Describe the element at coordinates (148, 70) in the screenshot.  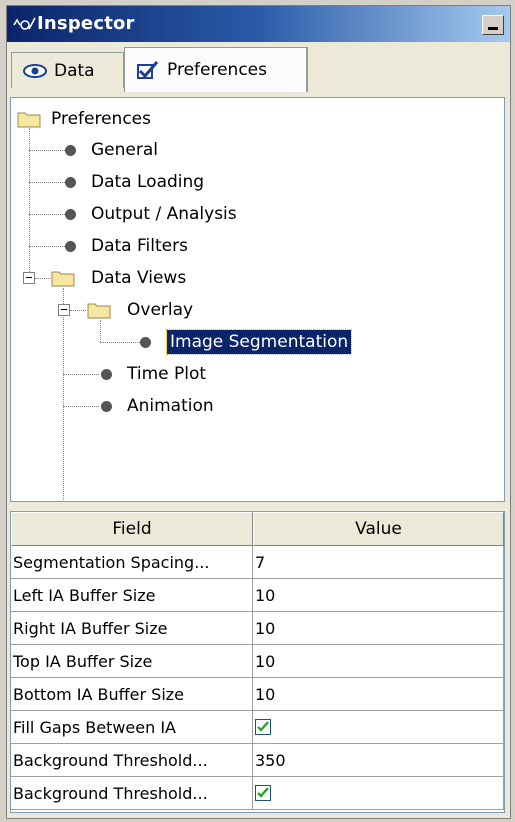
I see `checkbox-icon` at that location.